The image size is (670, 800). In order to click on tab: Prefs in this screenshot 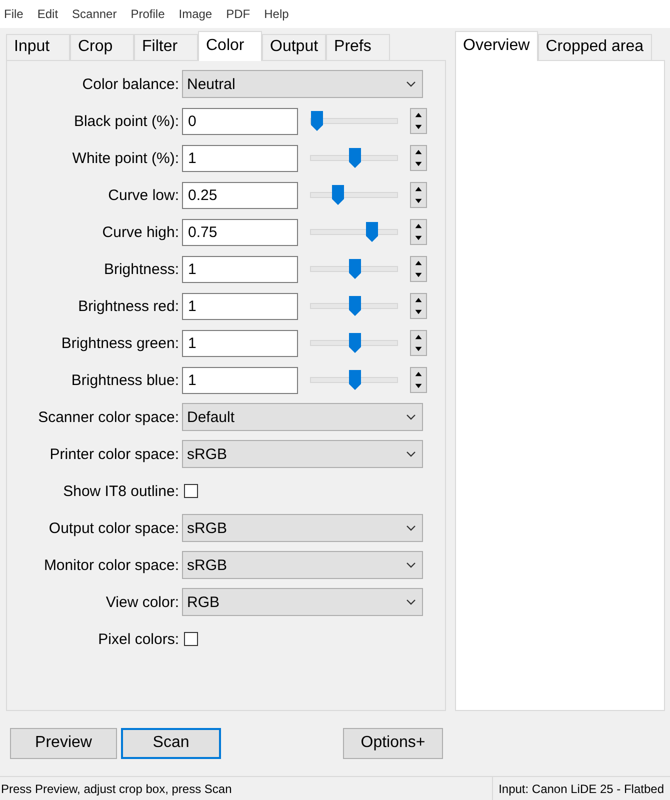, I will do `click(358, 47)`.